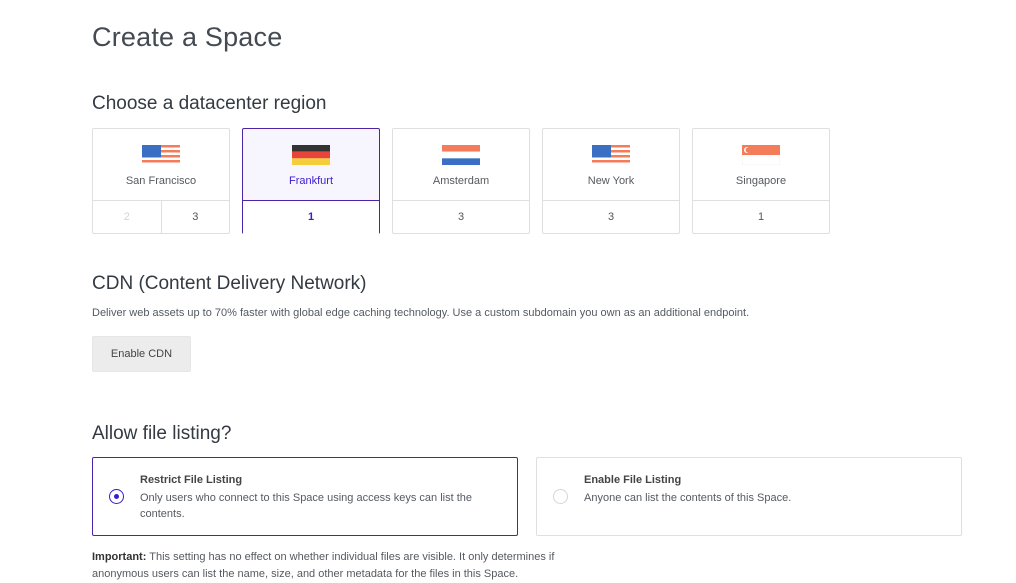 The width and height of the screenshot is (1016, 583). What do you see at coordinates (229, 283) in the screenshot?
I see `cdn-section-title: CDN (Content Delivery Network)` at bounding box center [229, 283].